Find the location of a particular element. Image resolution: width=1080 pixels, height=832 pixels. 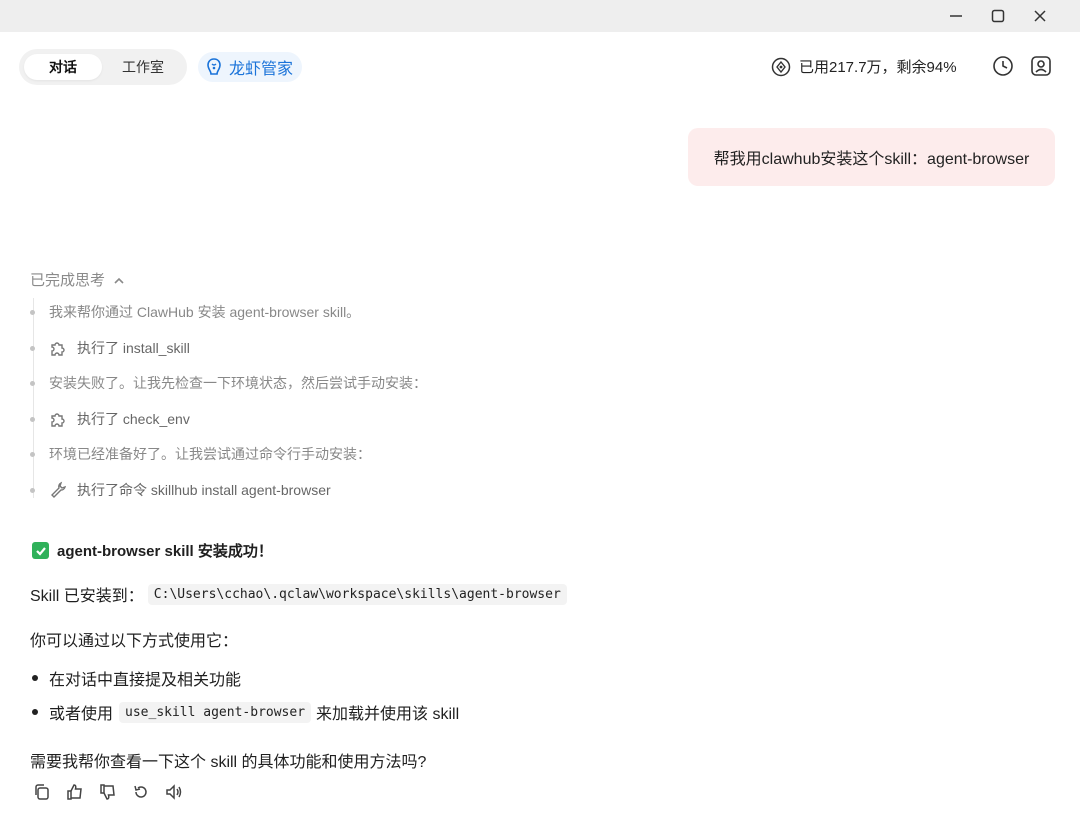

inline-code: use_skill agent-browser is located at coordinates (215, 712).